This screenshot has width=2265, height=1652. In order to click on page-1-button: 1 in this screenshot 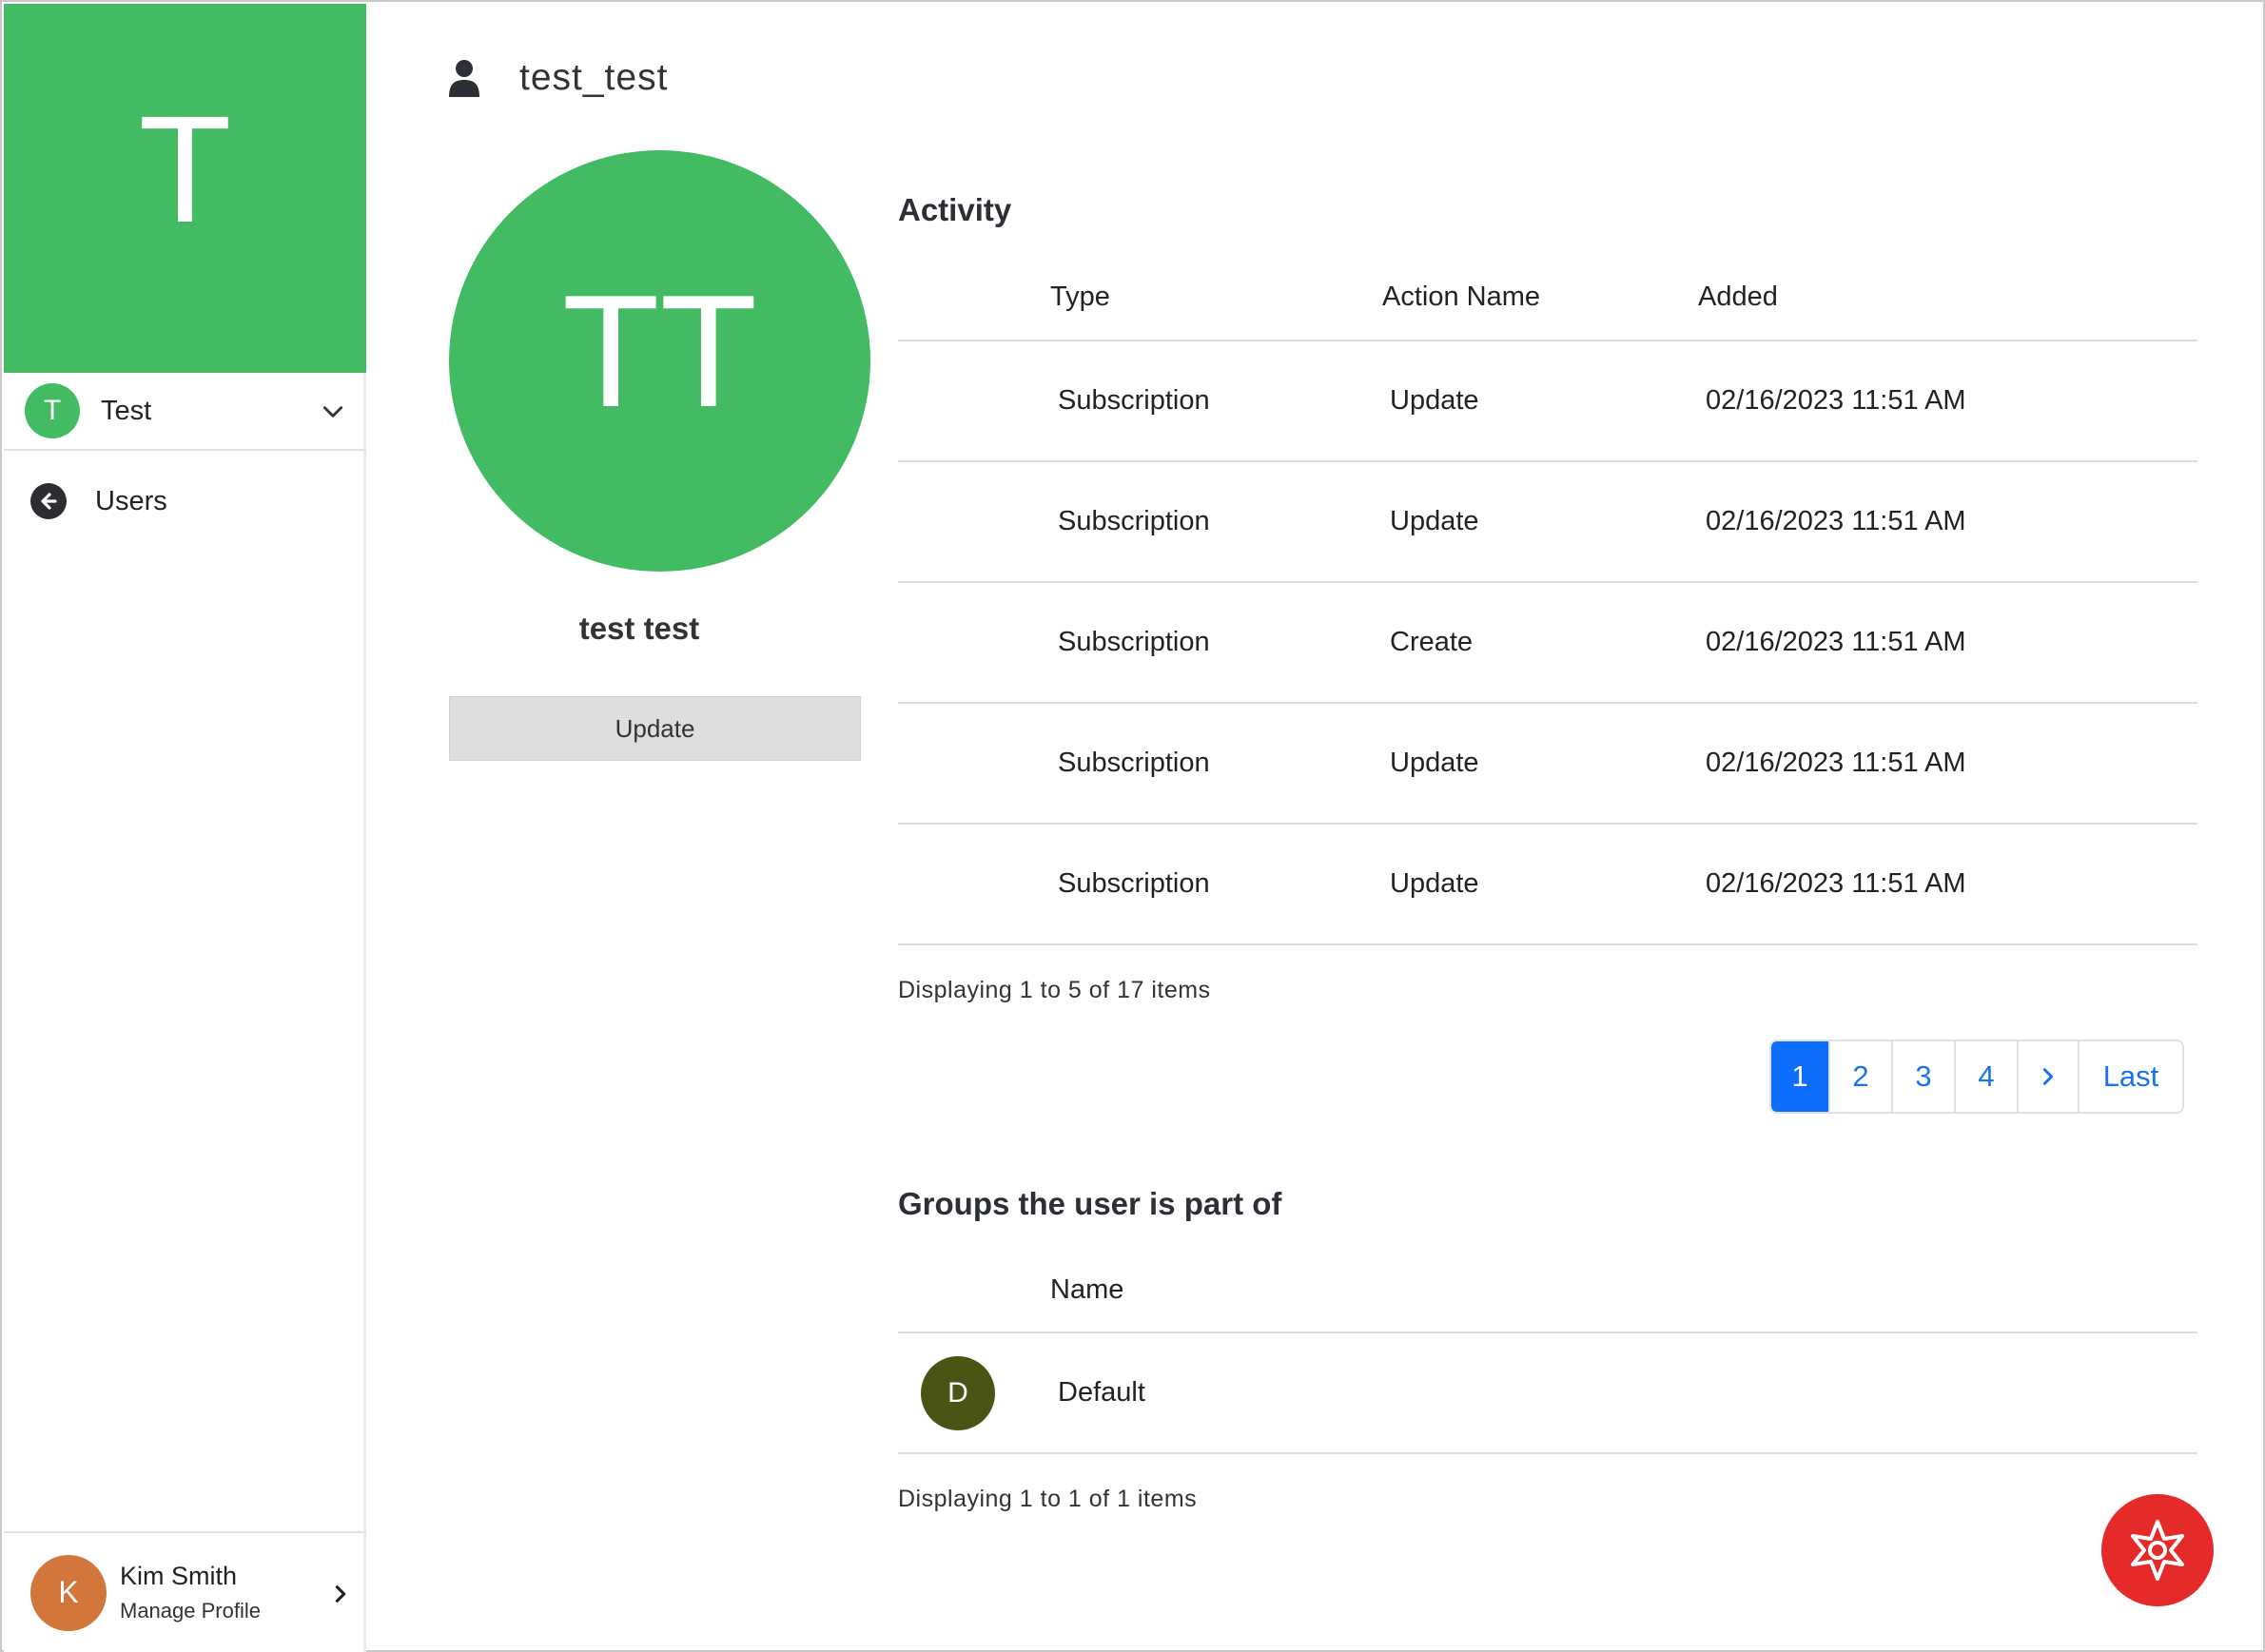, I will do `click(1799, 1076)`.